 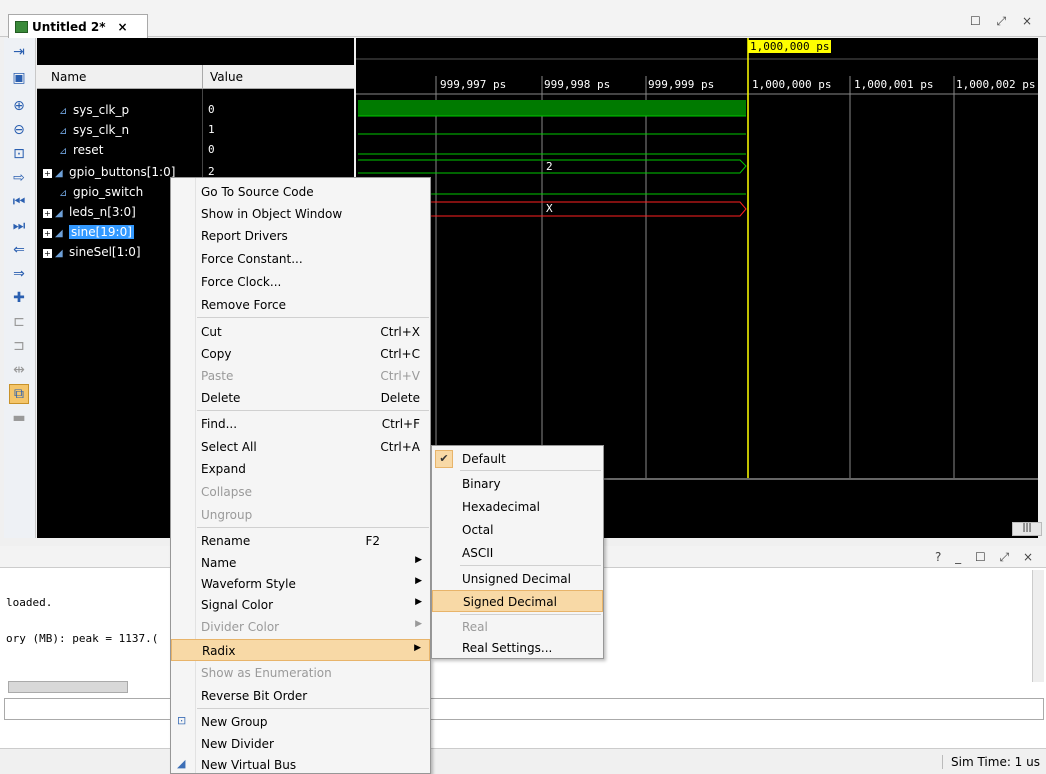 What do you see at coordinates (19, 78) in the screenshot?
I see `save-icon: ▣` at bounding box center [19, 78].